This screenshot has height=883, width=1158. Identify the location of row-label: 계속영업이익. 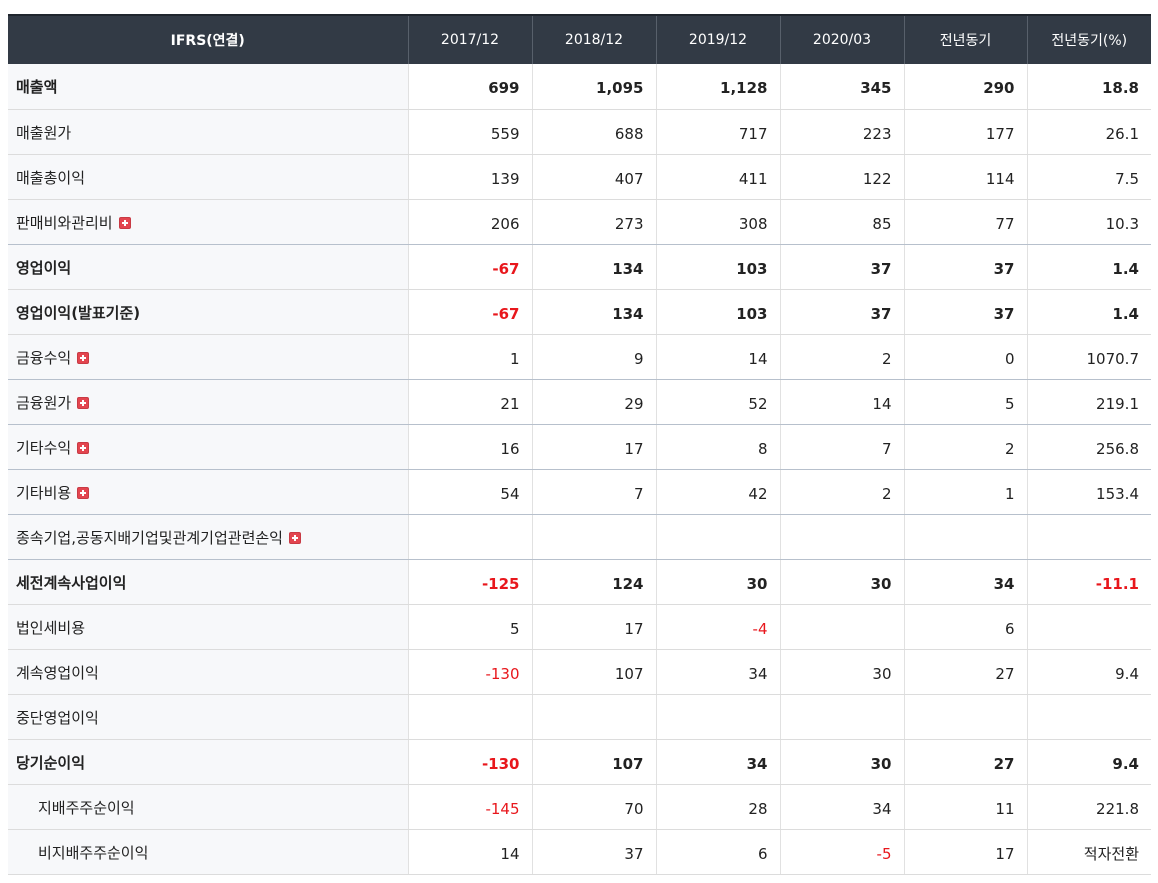
(57, 672).